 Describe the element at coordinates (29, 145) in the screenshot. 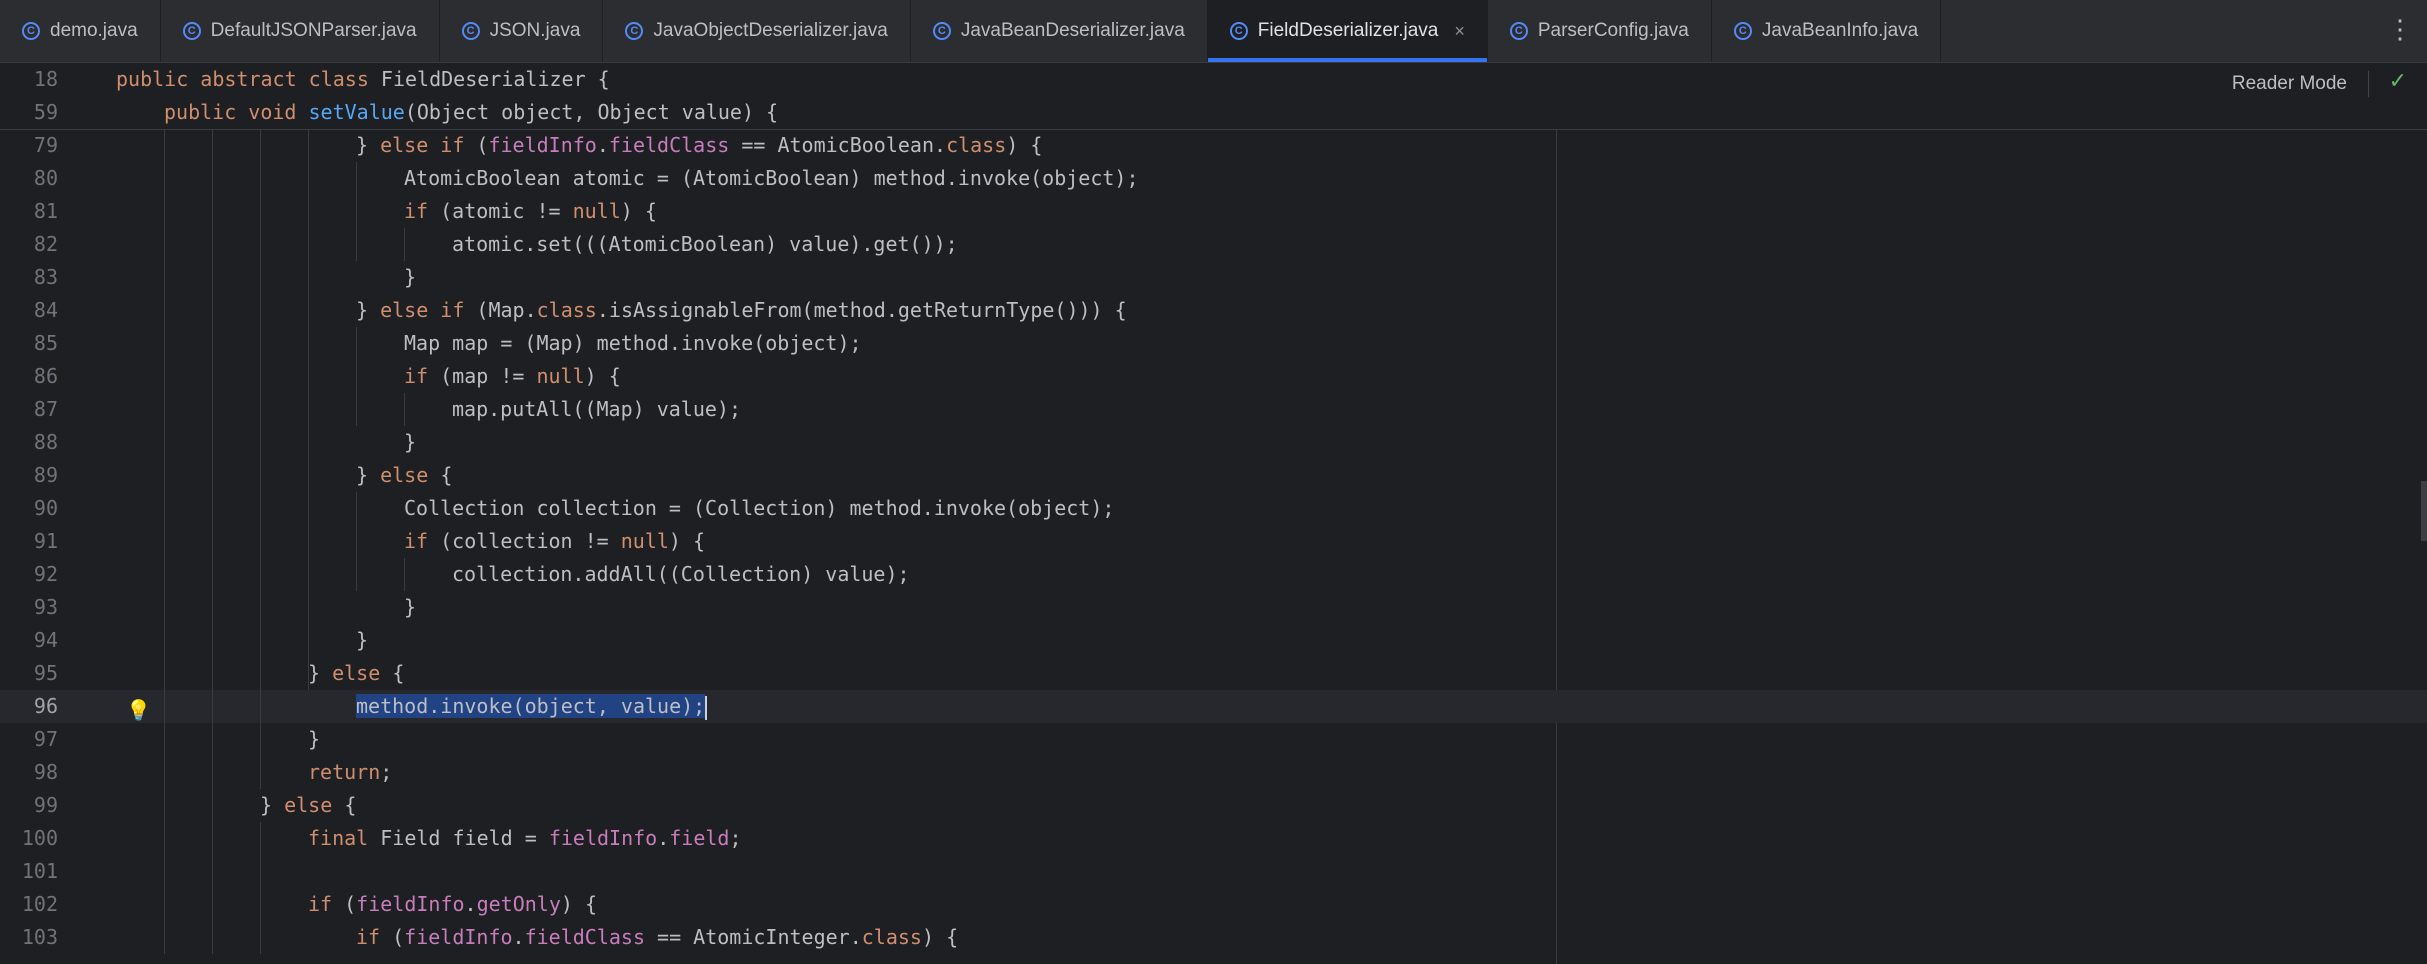

I see `line-number: 79` at that location.